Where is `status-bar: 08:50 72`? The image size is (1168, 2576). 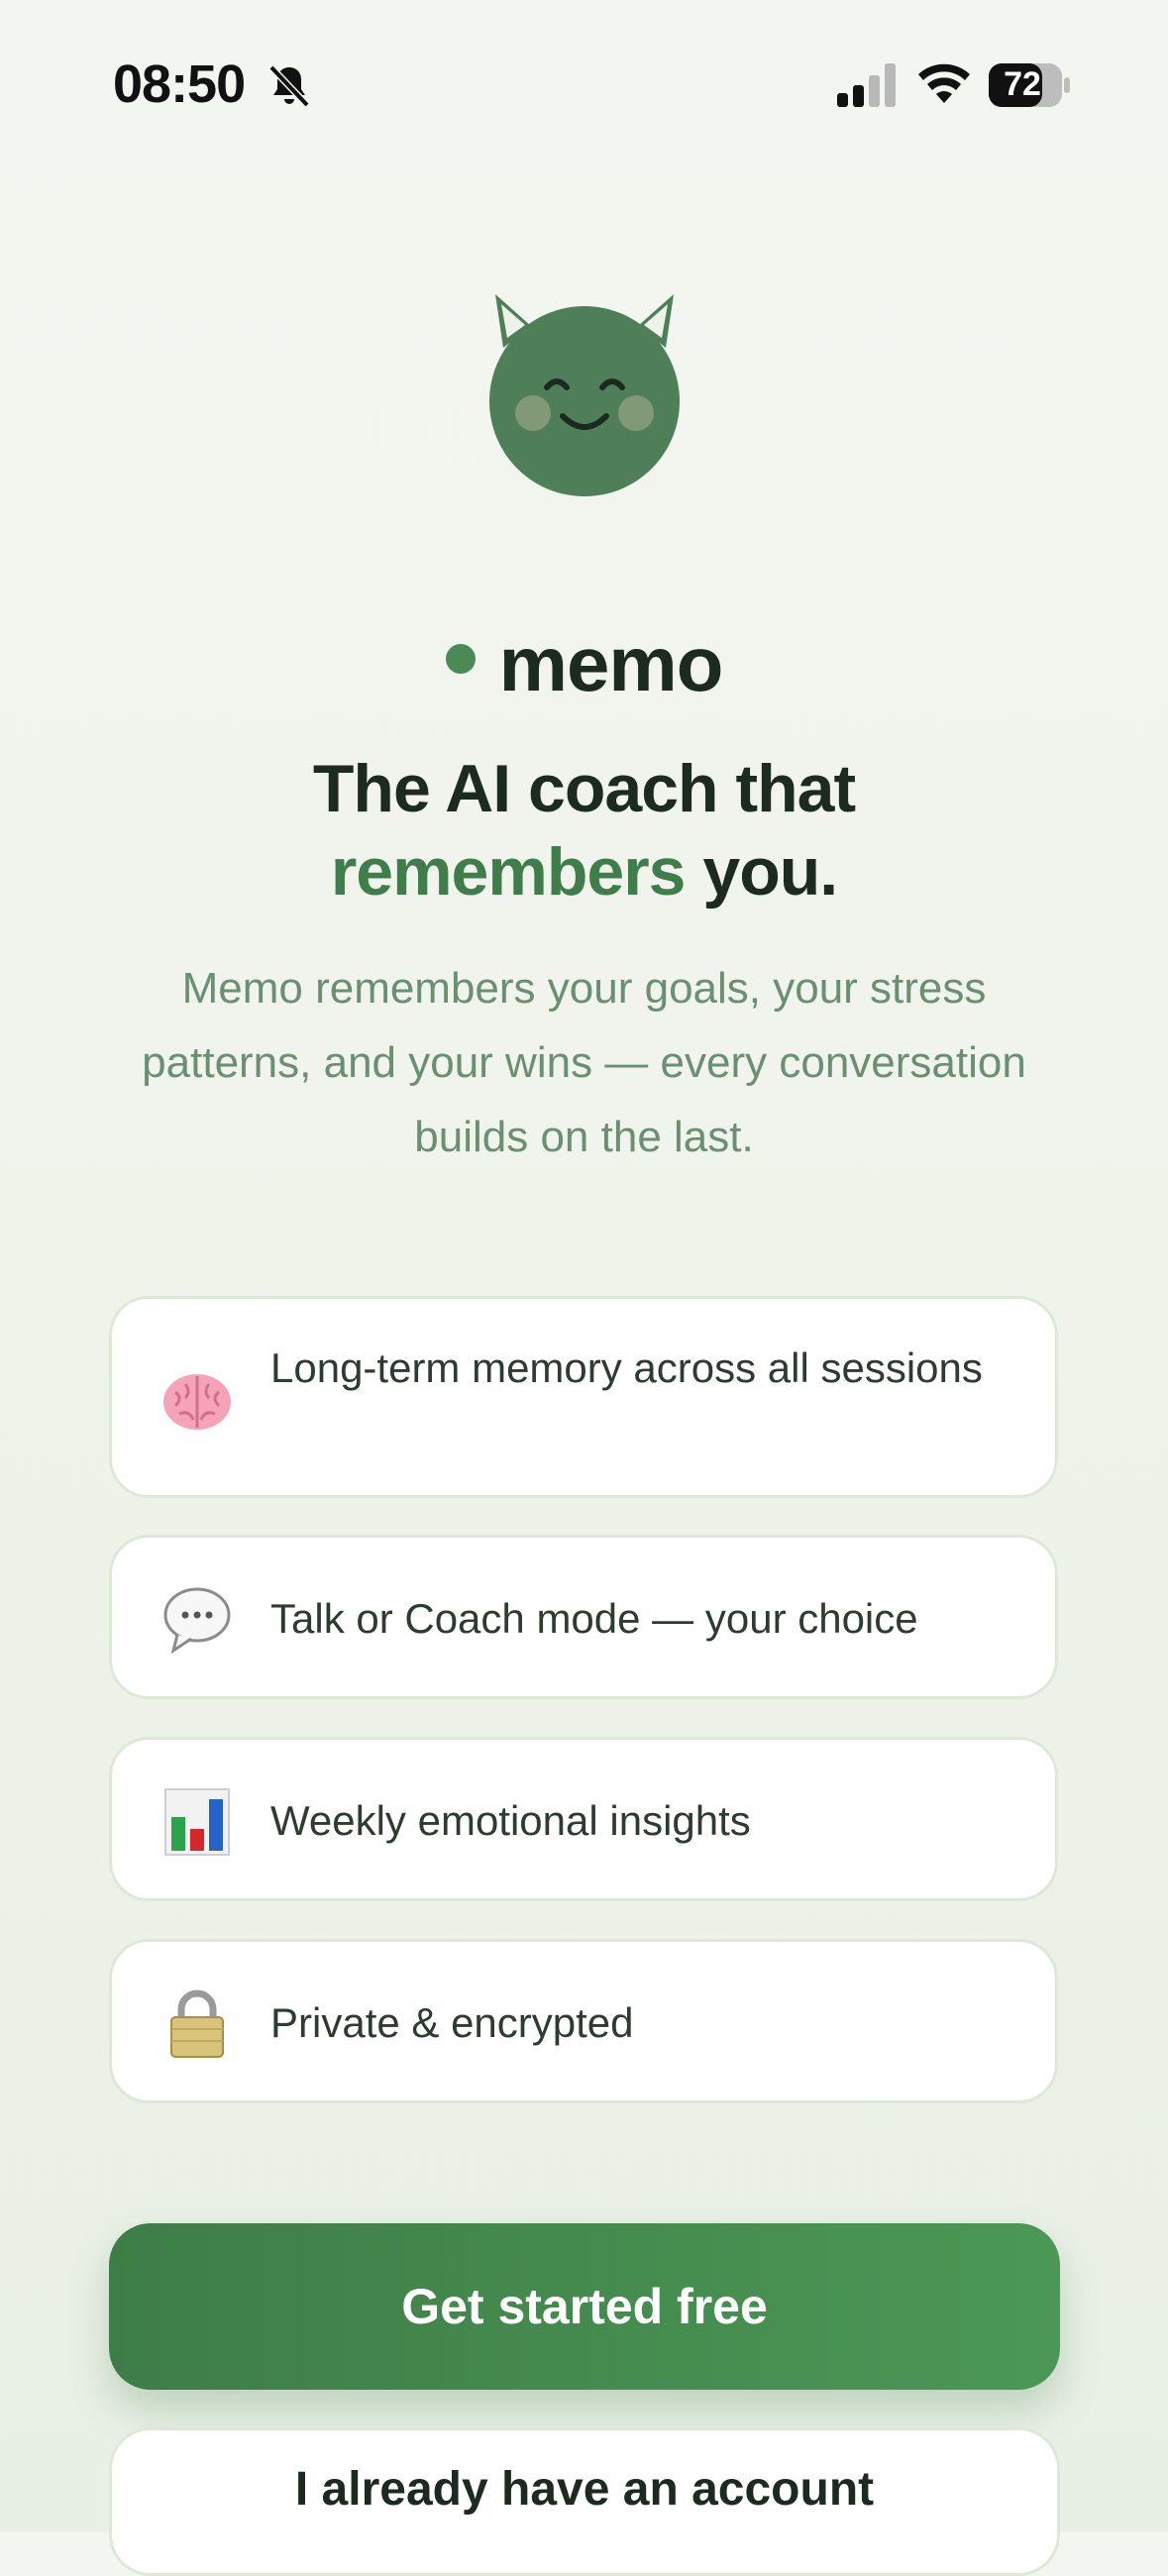 status-bar: 08:50 72 is located at coordinates (584, 84).